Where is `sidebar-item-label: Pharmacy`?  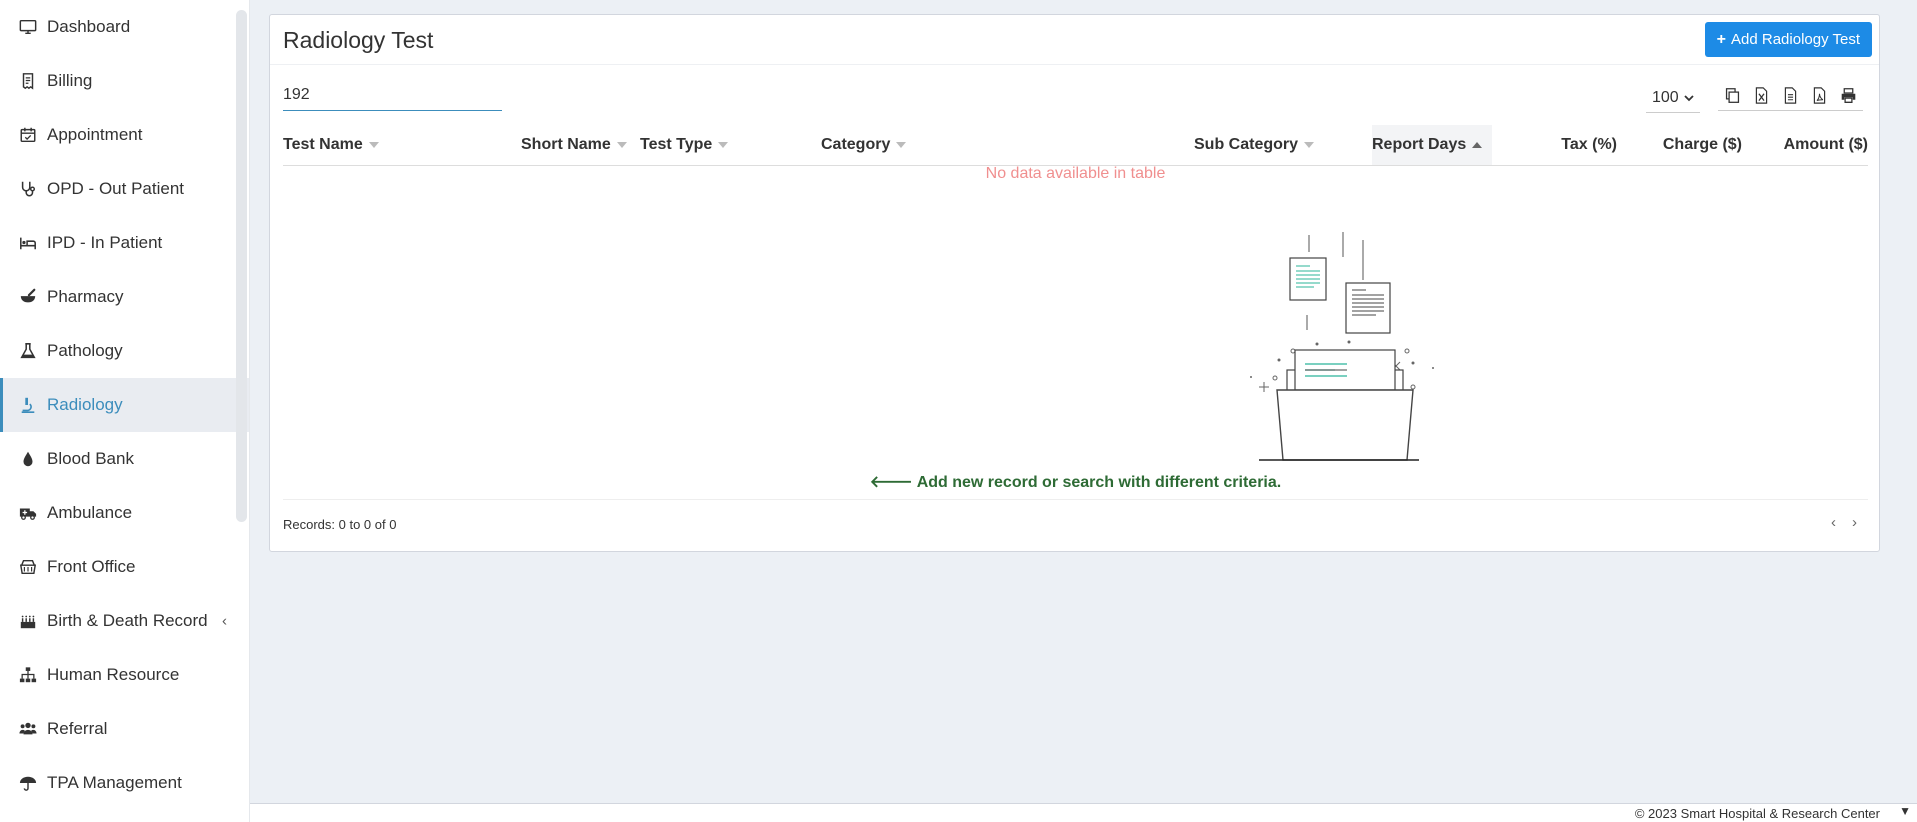
sidebar-item-label: Pharmacy is located at coordinates (85, 296).